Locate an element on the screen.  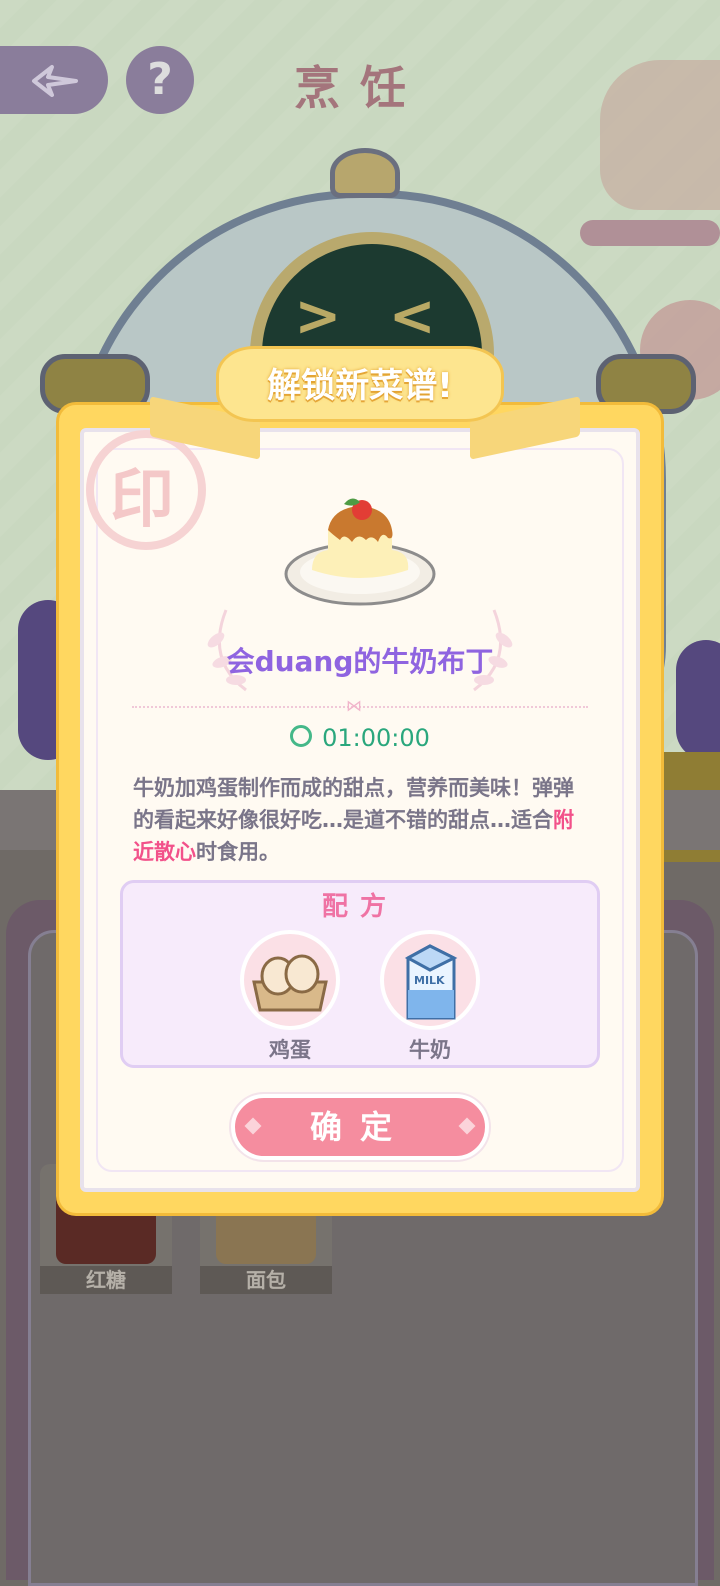
dialog-title: 解锁新菜谱! is located at coordinates (360, 386).